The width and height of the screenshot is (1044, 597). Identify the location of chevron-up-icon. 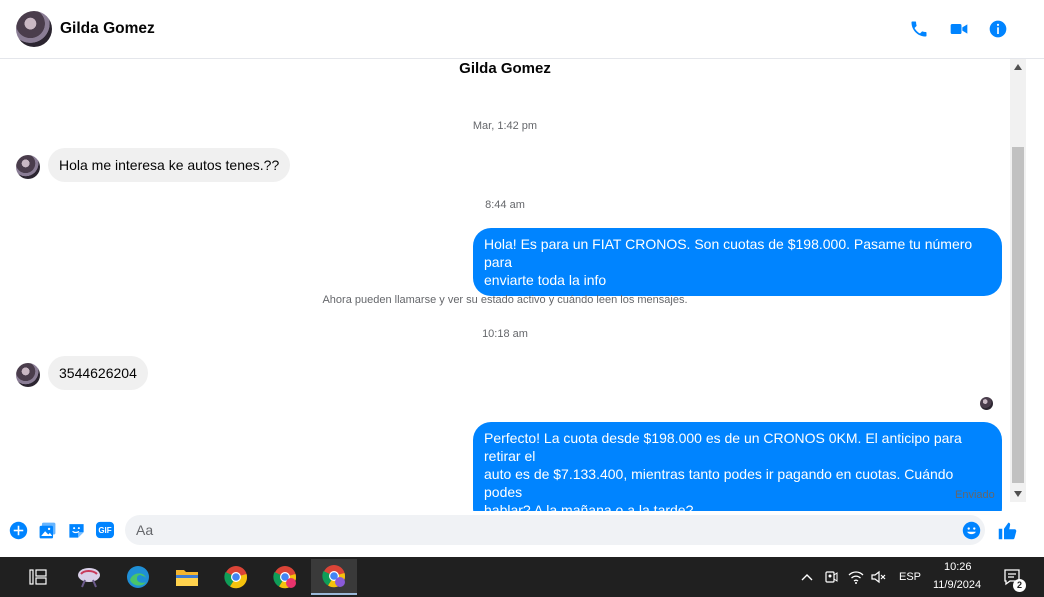
(807, 577).